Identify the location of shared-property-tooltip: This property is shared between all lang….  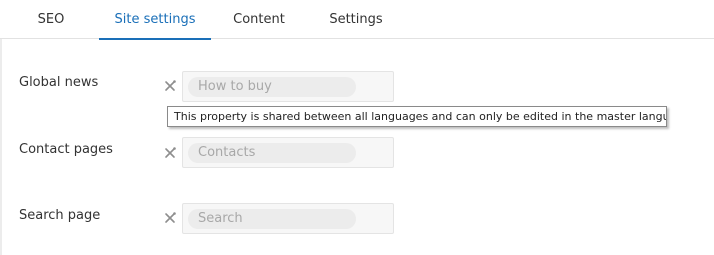
(417, 116).